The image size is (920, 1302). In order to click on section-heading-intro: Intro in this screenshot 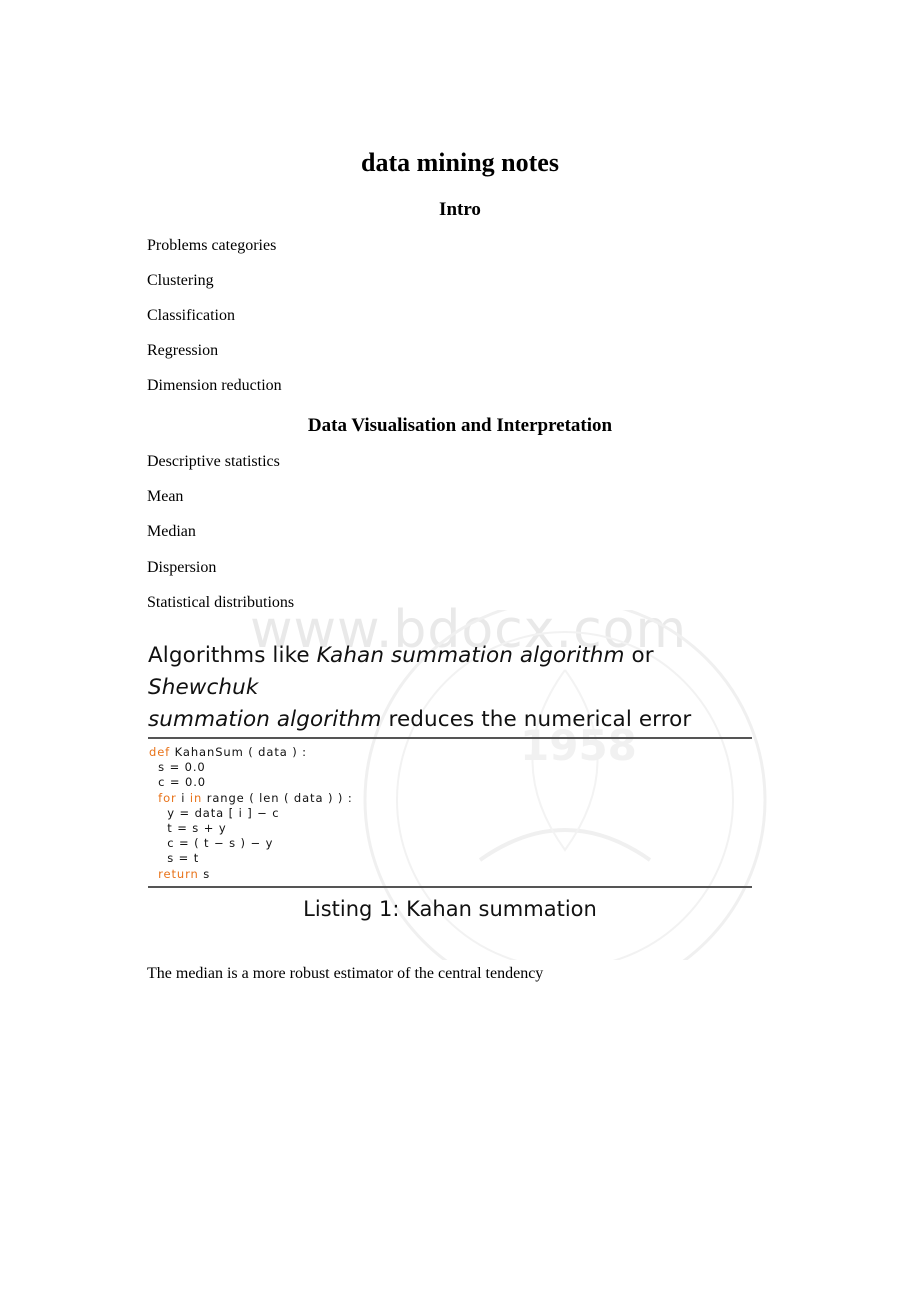, I will do `click(460, 209)`.